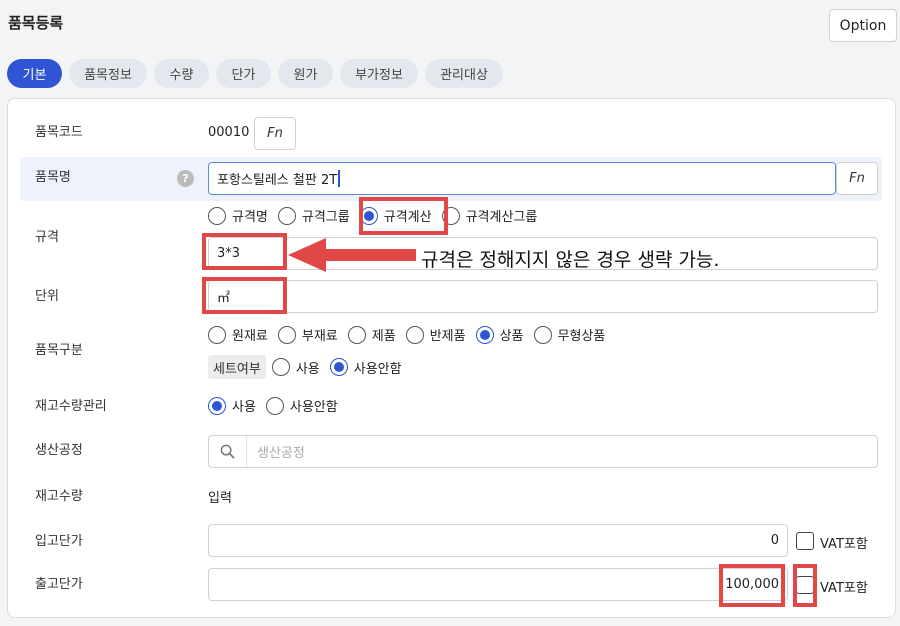  I want to click on production-placeholder: 생산공정, so click(281, 453).